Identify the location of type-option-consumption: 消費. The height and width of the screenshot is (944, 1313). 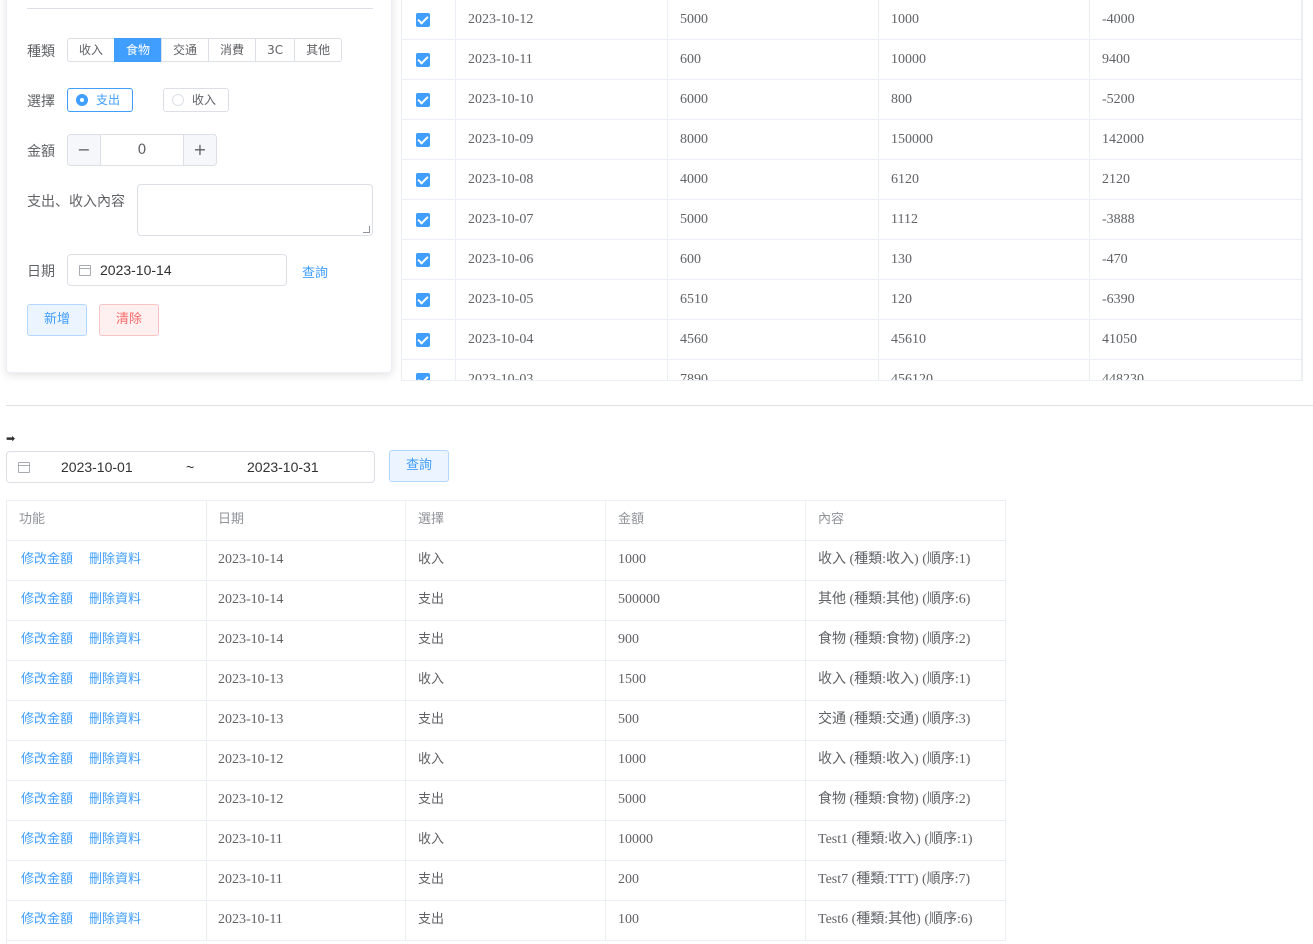
(232, 50).